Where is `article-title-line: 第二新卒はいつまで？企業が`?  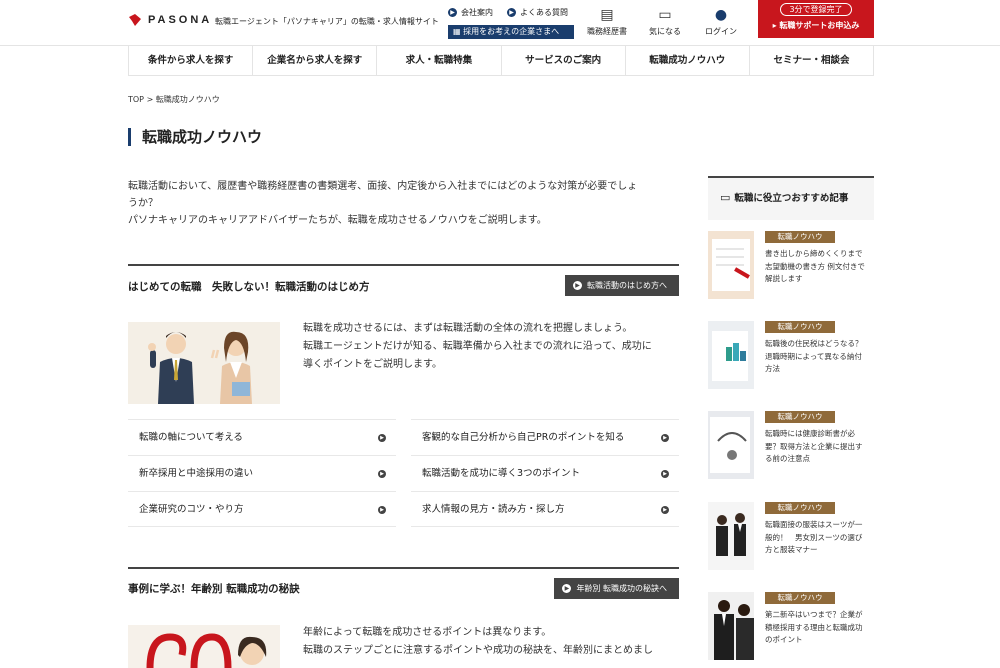 article-title-line: 第二新卒はいつまで？企業が is located at coordinates (814, 614).